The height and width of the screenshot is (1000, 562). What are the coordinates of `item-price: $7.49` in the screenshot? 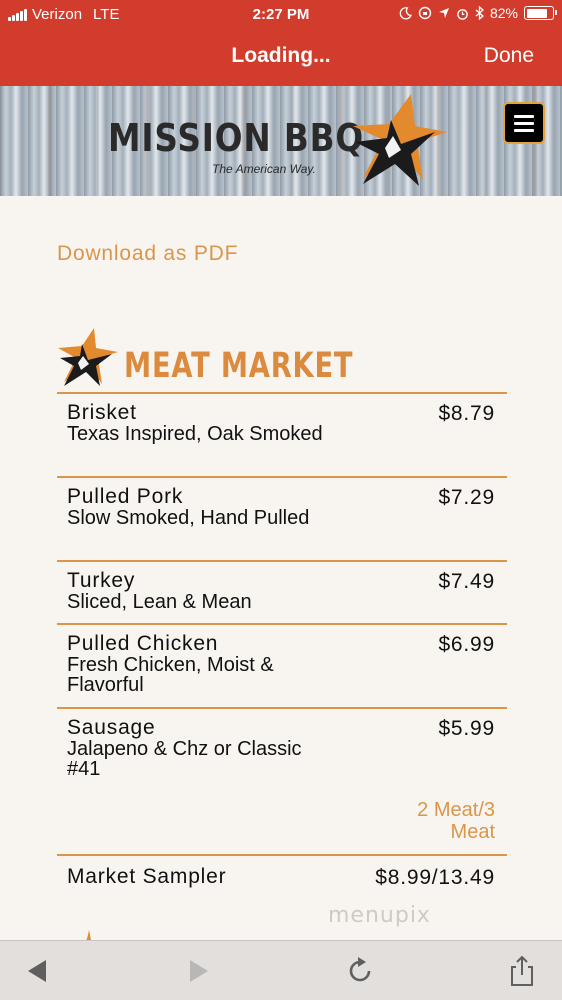 It's located at (466, 581).